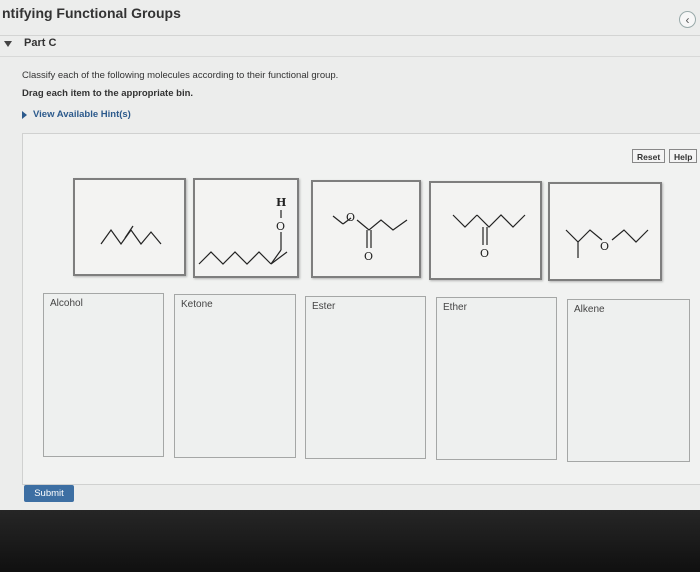 This screenshot has width=700, height=572. What do you see at coordinates (649, 156) in the screenshot?
I see `reset-button: Reset` at bounding box center [649, 156].